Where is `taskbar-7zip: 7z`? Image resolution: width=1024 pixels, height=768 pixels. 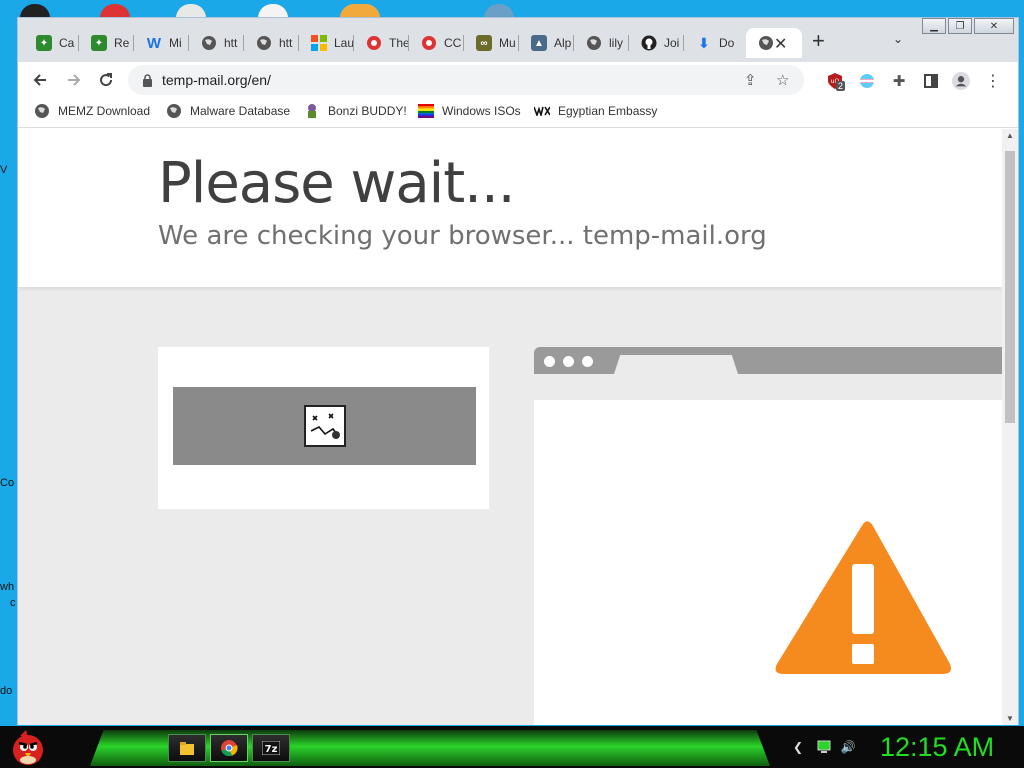 taskbar-7zip: 7z is located at coordinates (271, 748).